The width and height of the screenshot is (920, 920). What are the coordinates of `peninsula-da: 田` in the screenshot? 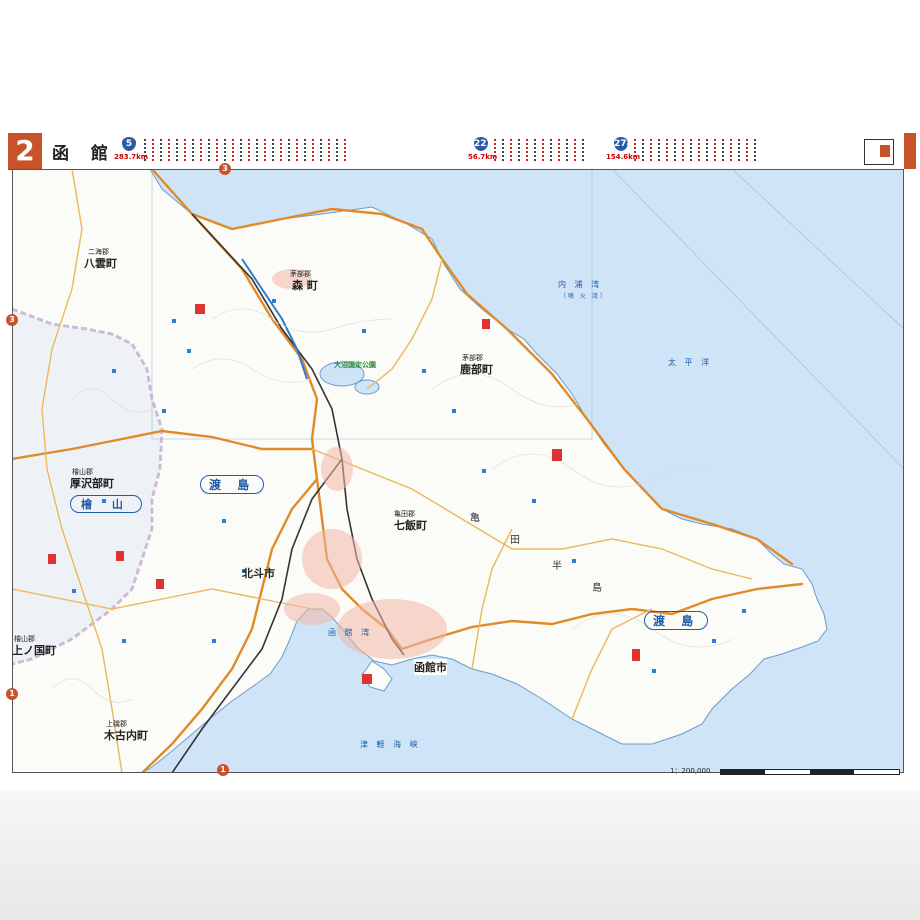 It's located at (515, 540).